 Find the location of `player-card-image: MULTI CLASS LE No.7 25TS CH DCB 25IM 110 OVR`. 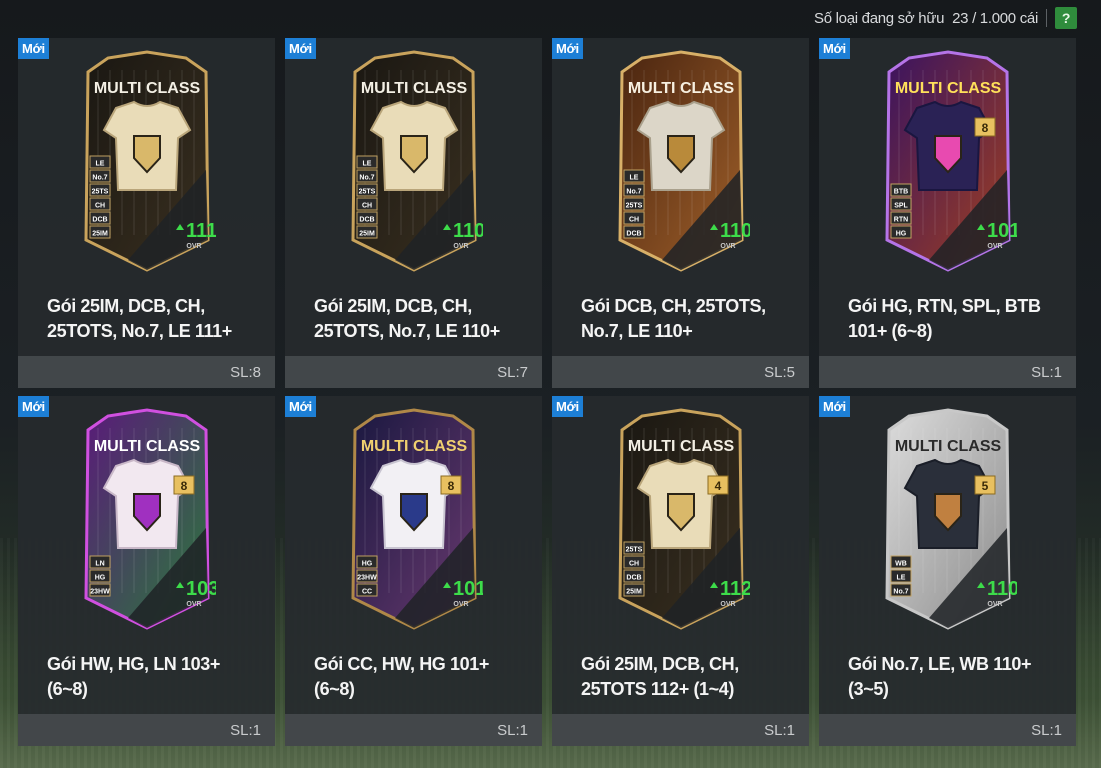

player-card-image: MULTI CLASS LE No.7 25TS CH DCB 25IM 110 OVR is located at coordinates (414, 161).